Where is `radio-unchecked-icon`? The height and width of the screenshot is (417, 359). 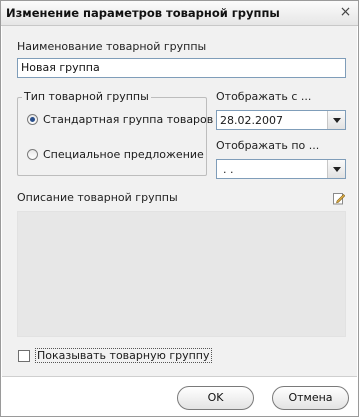
radio-unchecked-icon is located at coordinates (32, 154).